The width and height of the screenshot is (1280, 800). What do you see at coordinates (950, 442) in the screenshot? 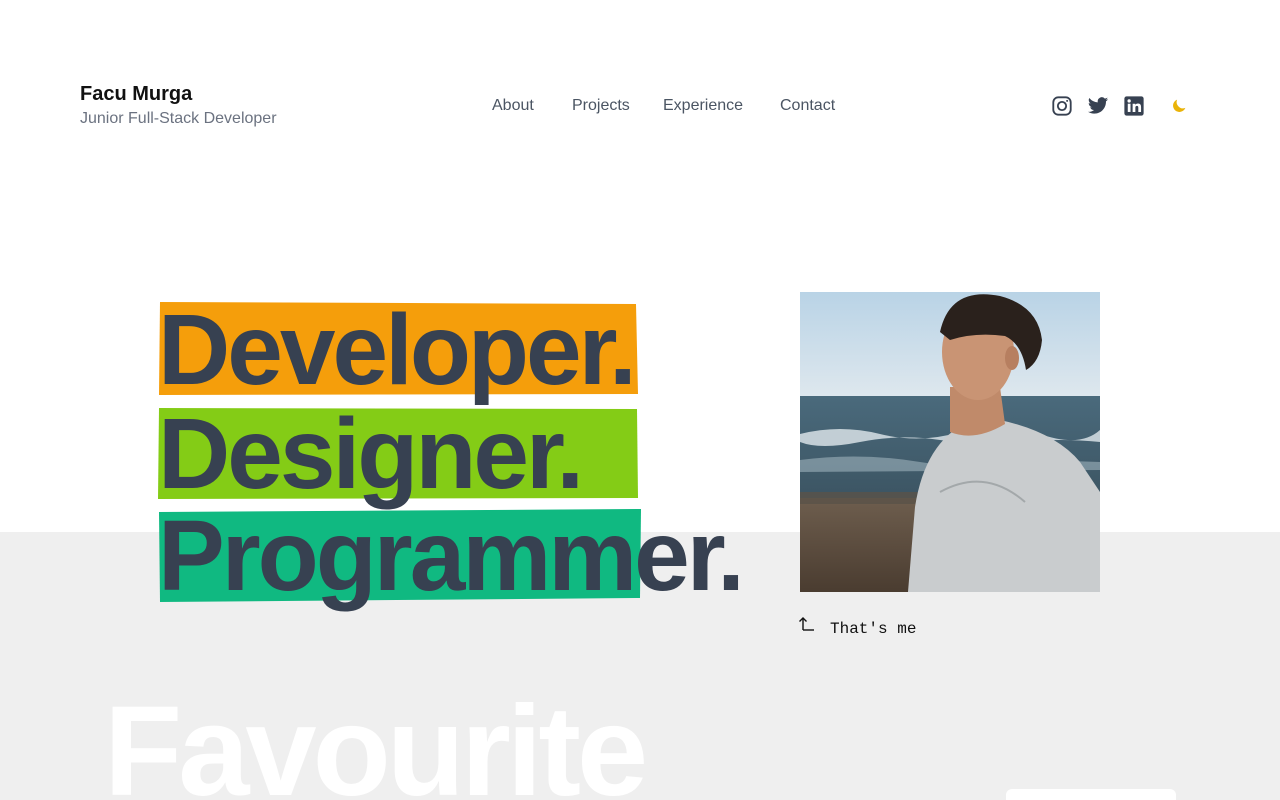
I see `profile-photo` at bounding box center [950, 442].